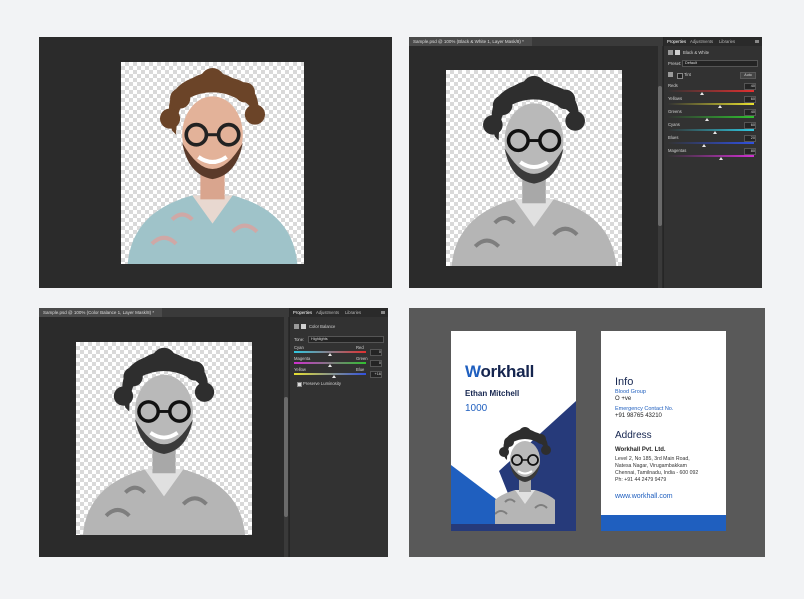 This screenshot has height=599, width=804. Describe the element at coordinates (720, 63) in the screenshot. I see `preset-dropdown: Default` at that location.